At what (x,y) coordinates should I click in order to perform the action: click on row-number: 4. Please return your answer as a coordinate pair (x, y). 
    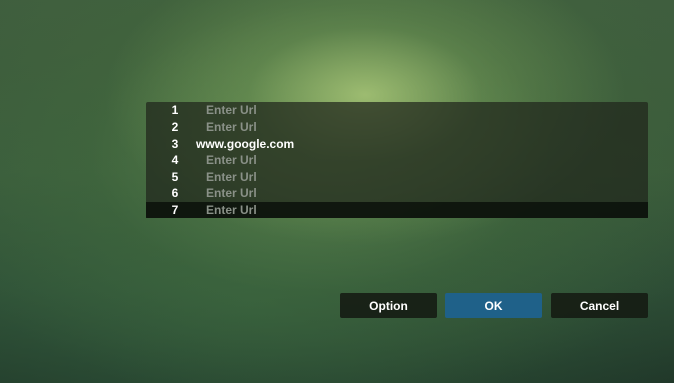
    Looking at the image, I should click on (175, 160).